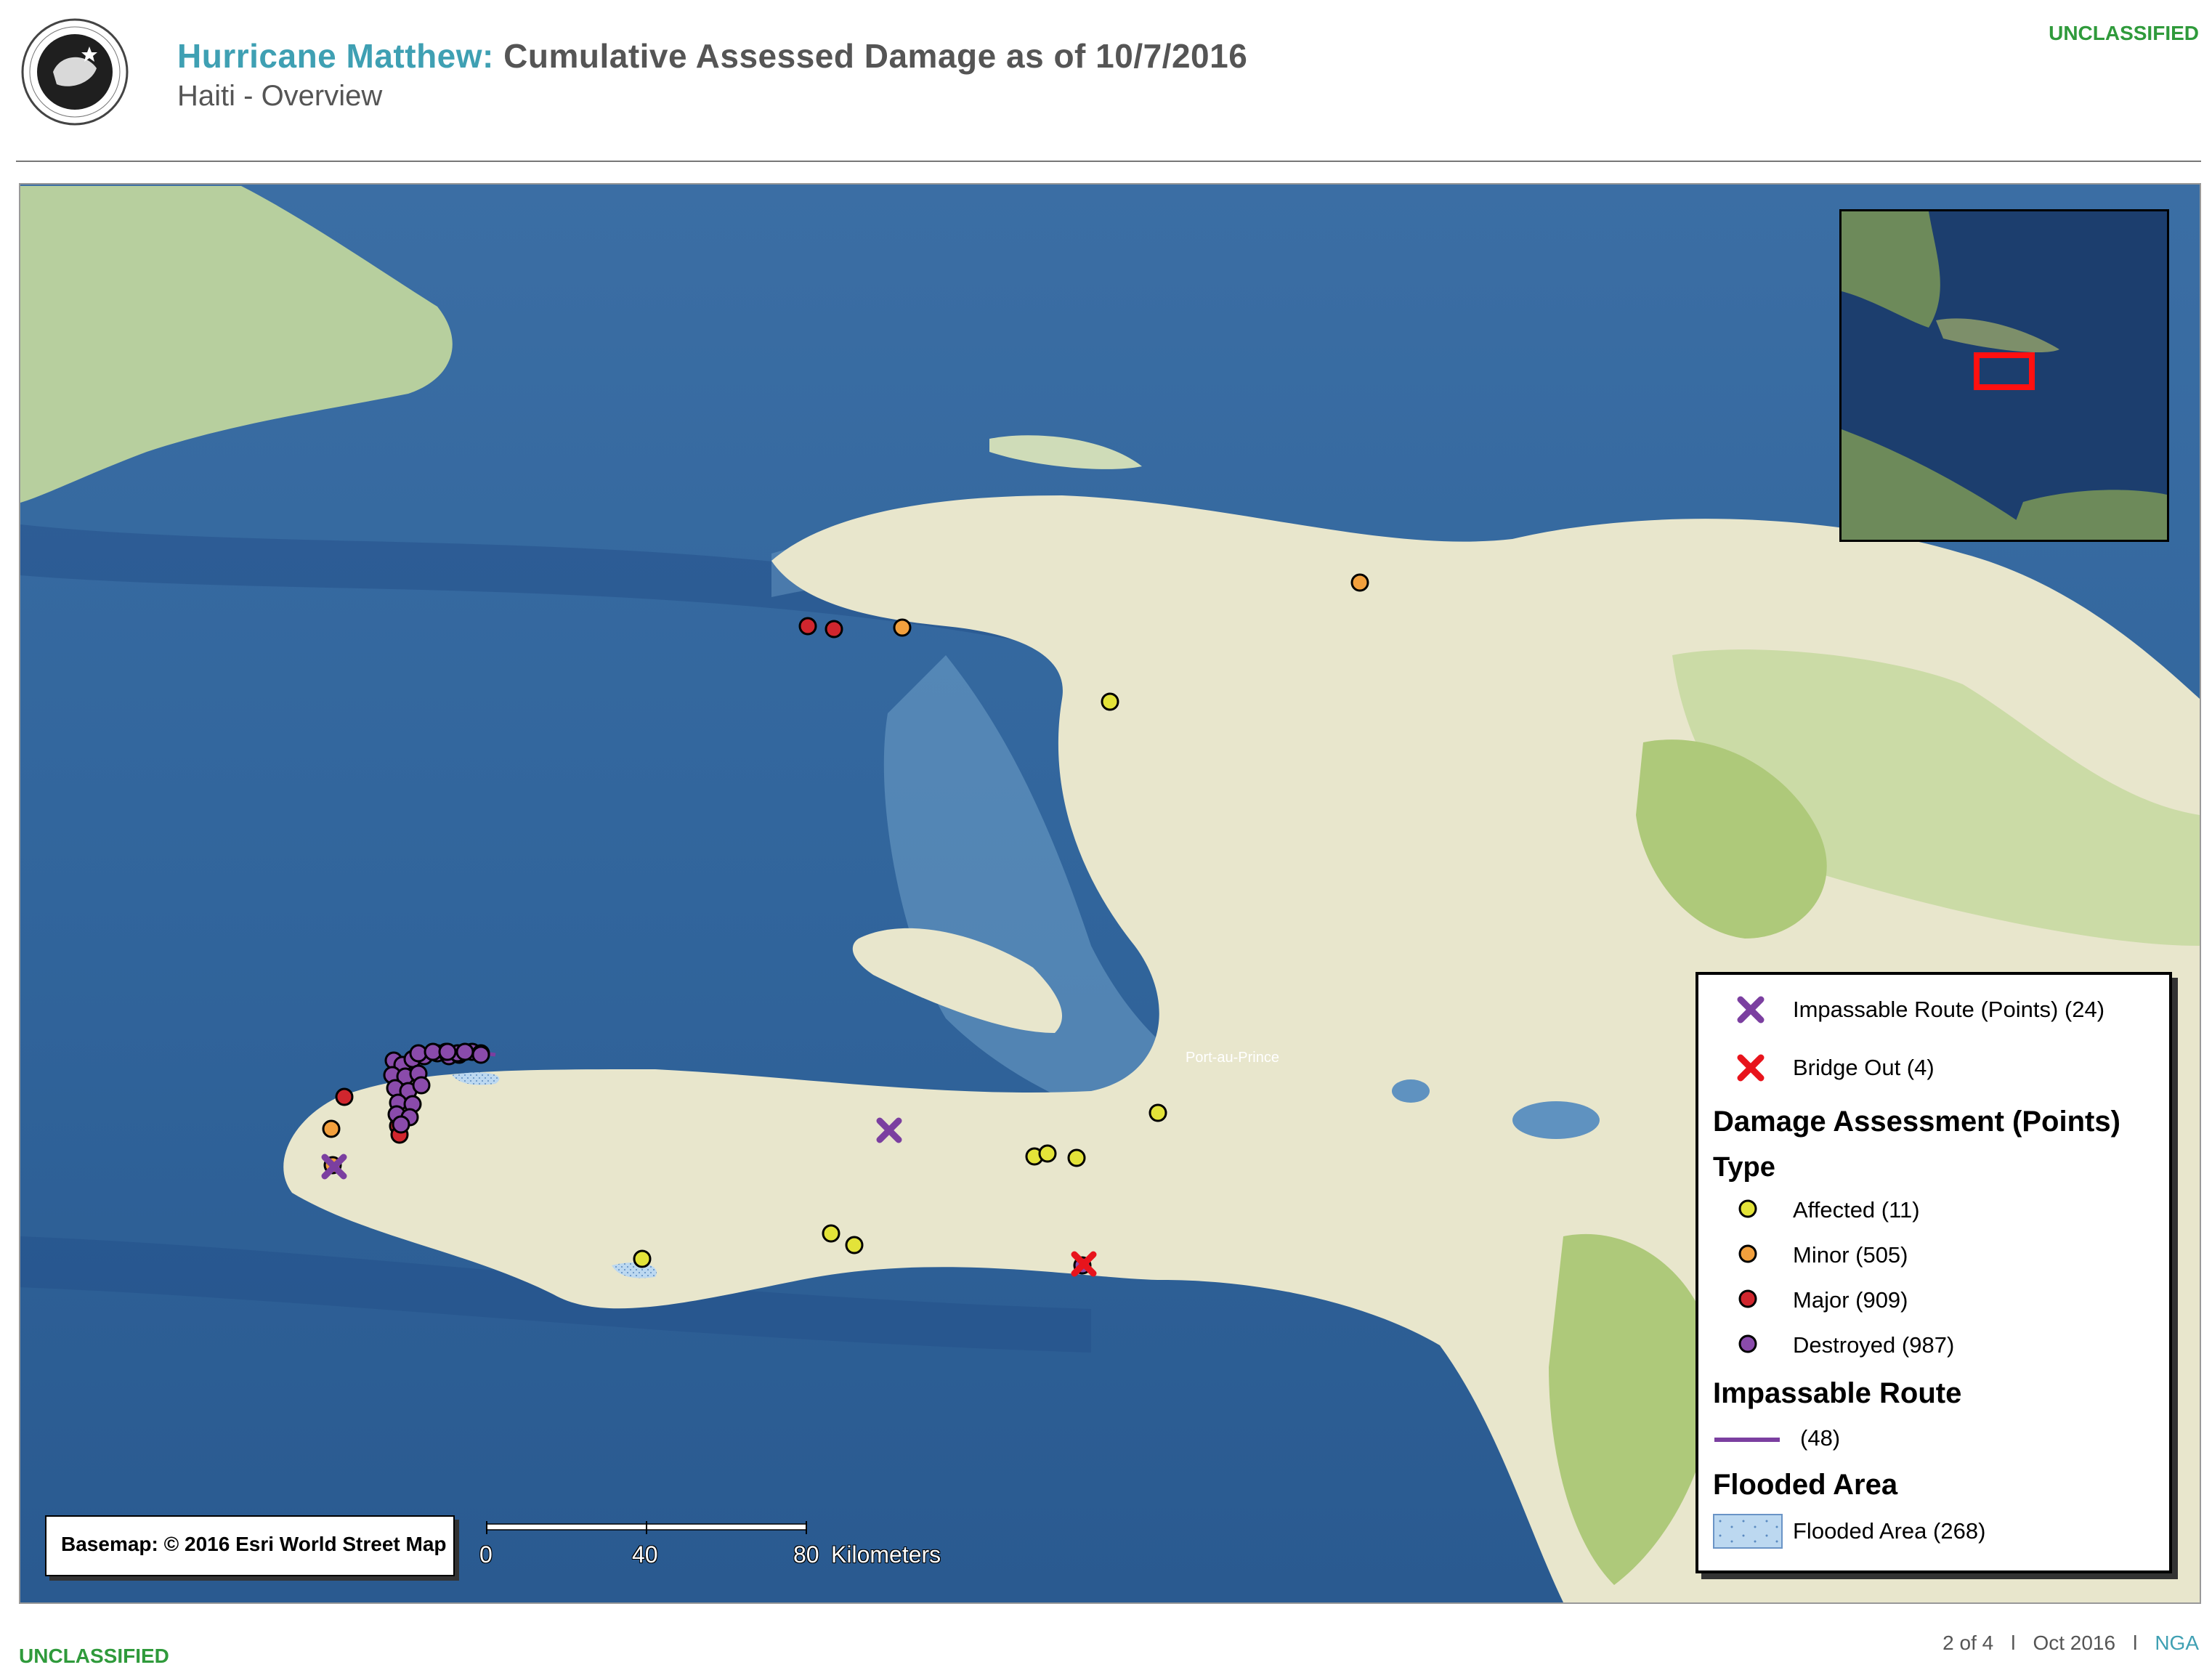 This screenshot has height=1678, width=2212. Describe the element at coordinates (1751, 1068) in the screenshot. I see `bridge-out-x-icon` at that location.